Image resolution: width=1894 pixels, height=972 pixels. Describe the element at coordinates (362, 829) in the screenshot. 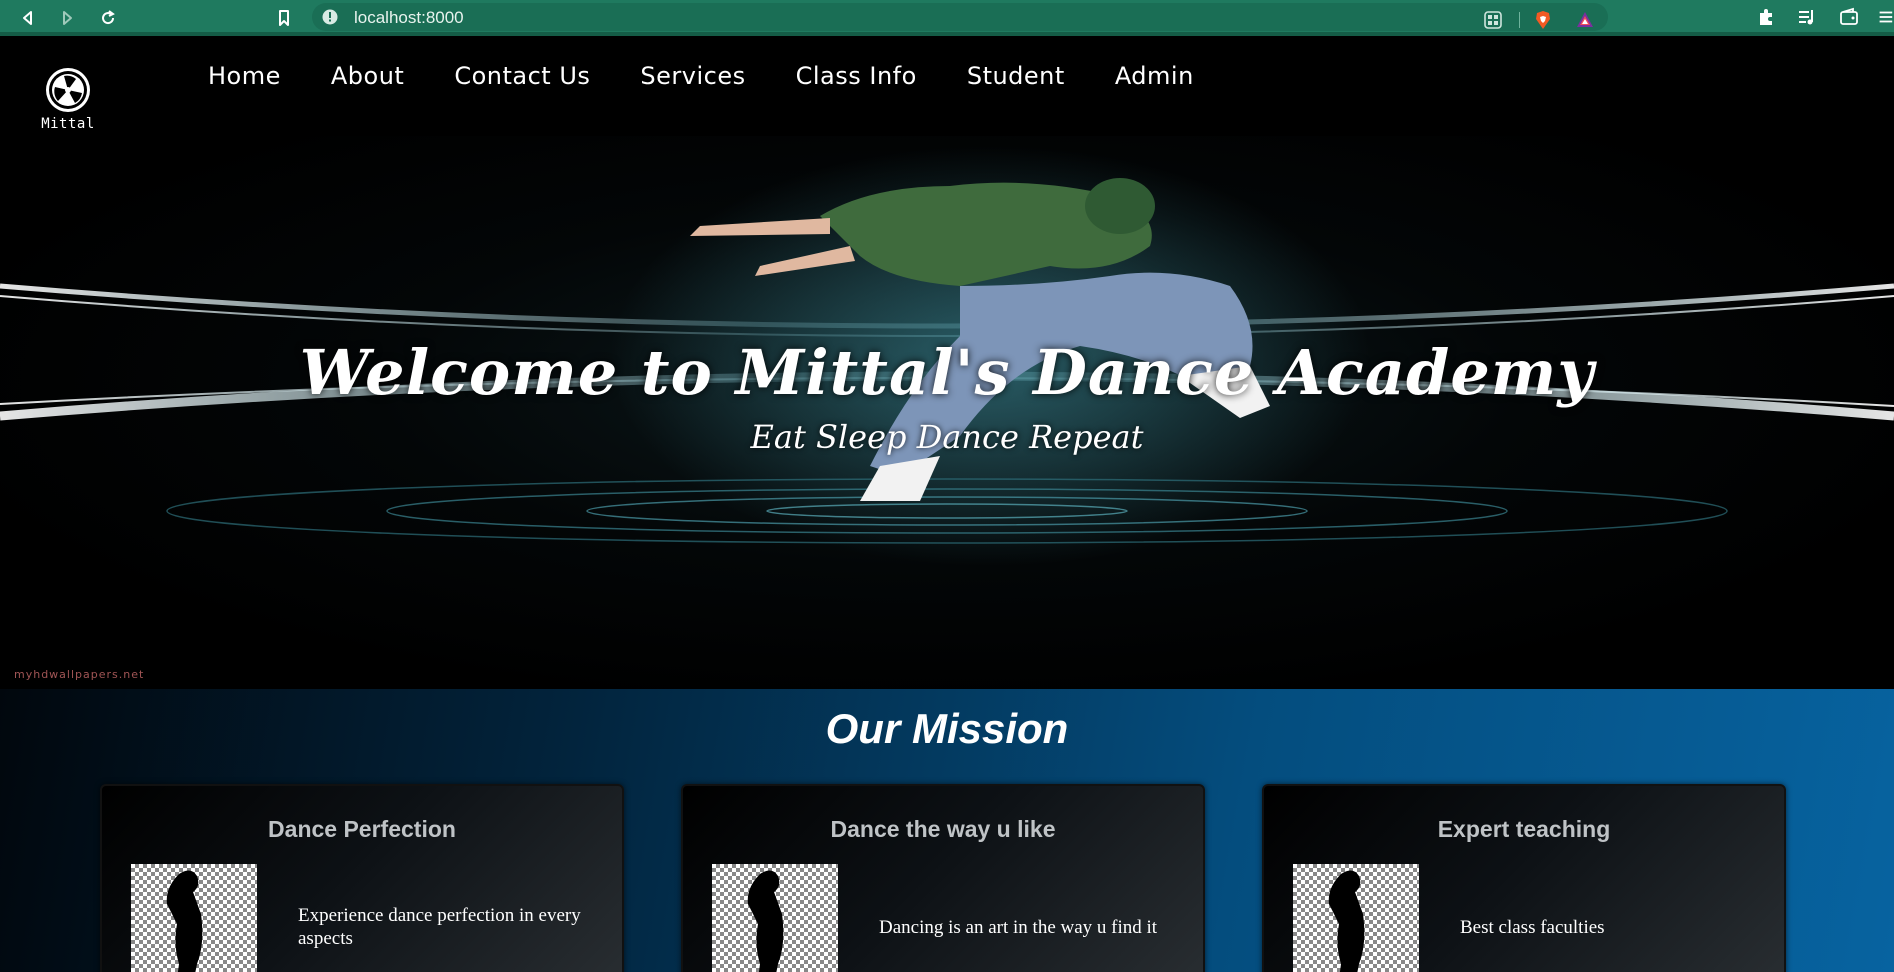

I see `card-title: Dance Perfection` at that location.